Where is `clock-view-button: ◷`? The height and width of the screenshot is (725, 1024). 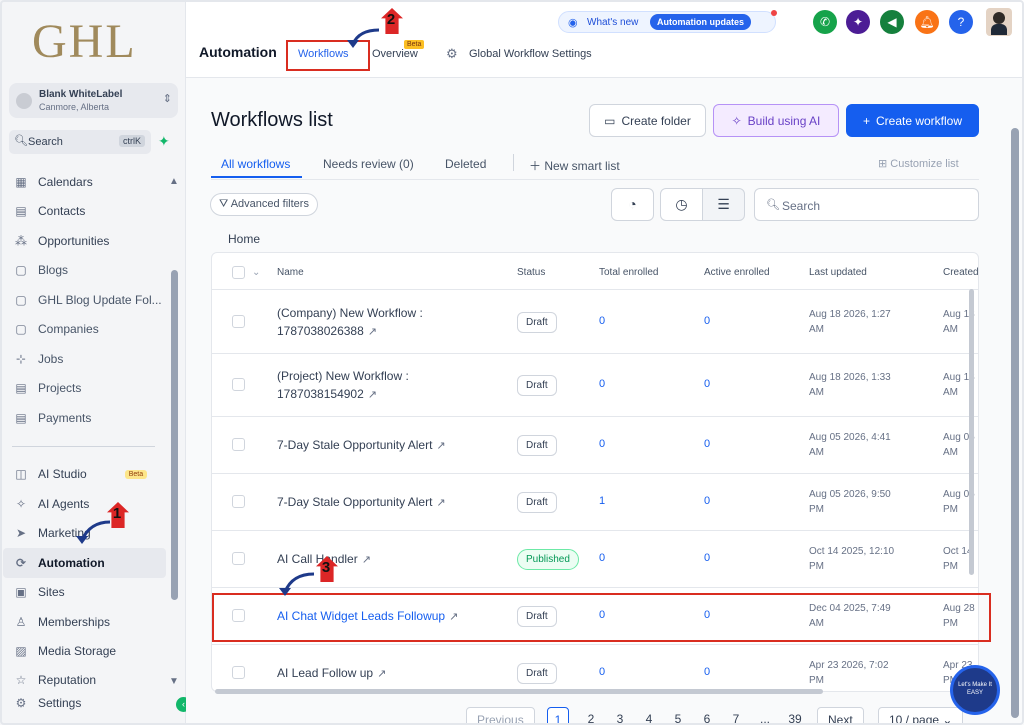 clock-view-button: ◷ is located at coordinates (681, 204).